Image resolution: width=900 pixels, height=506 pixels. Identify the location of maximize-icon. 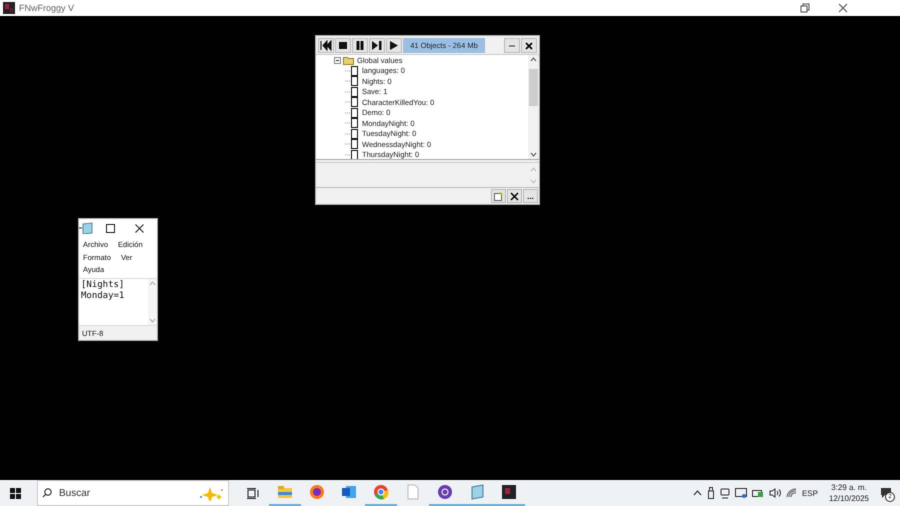
(110, 228).